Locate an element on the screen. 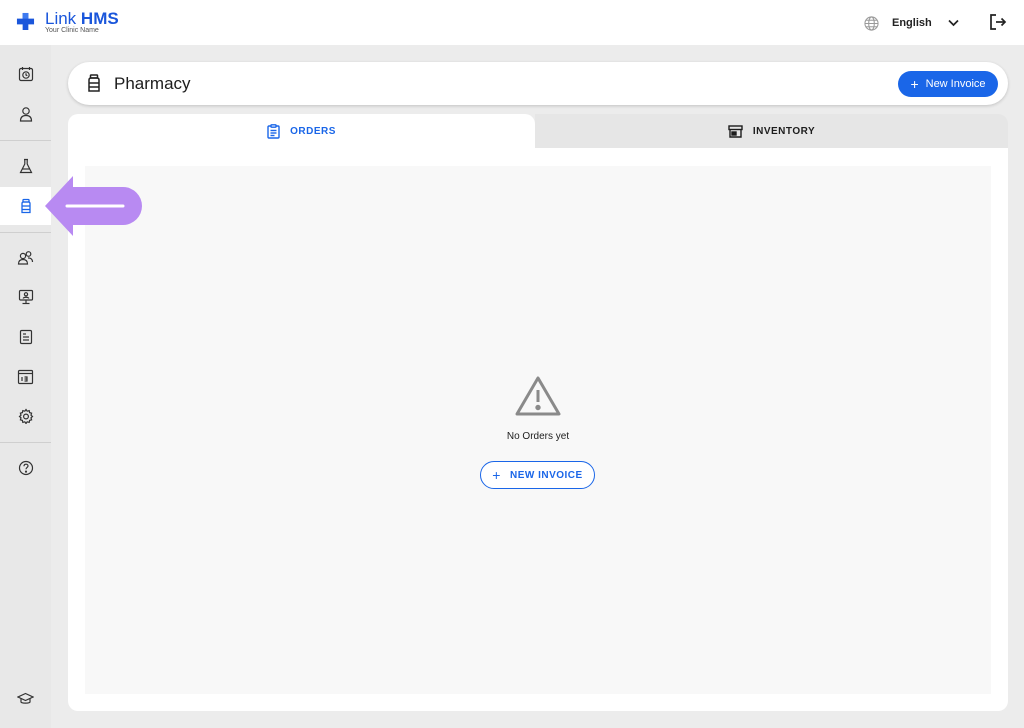  page-header: Pharmacy + New Invoice is located at coordinates (538, 83).